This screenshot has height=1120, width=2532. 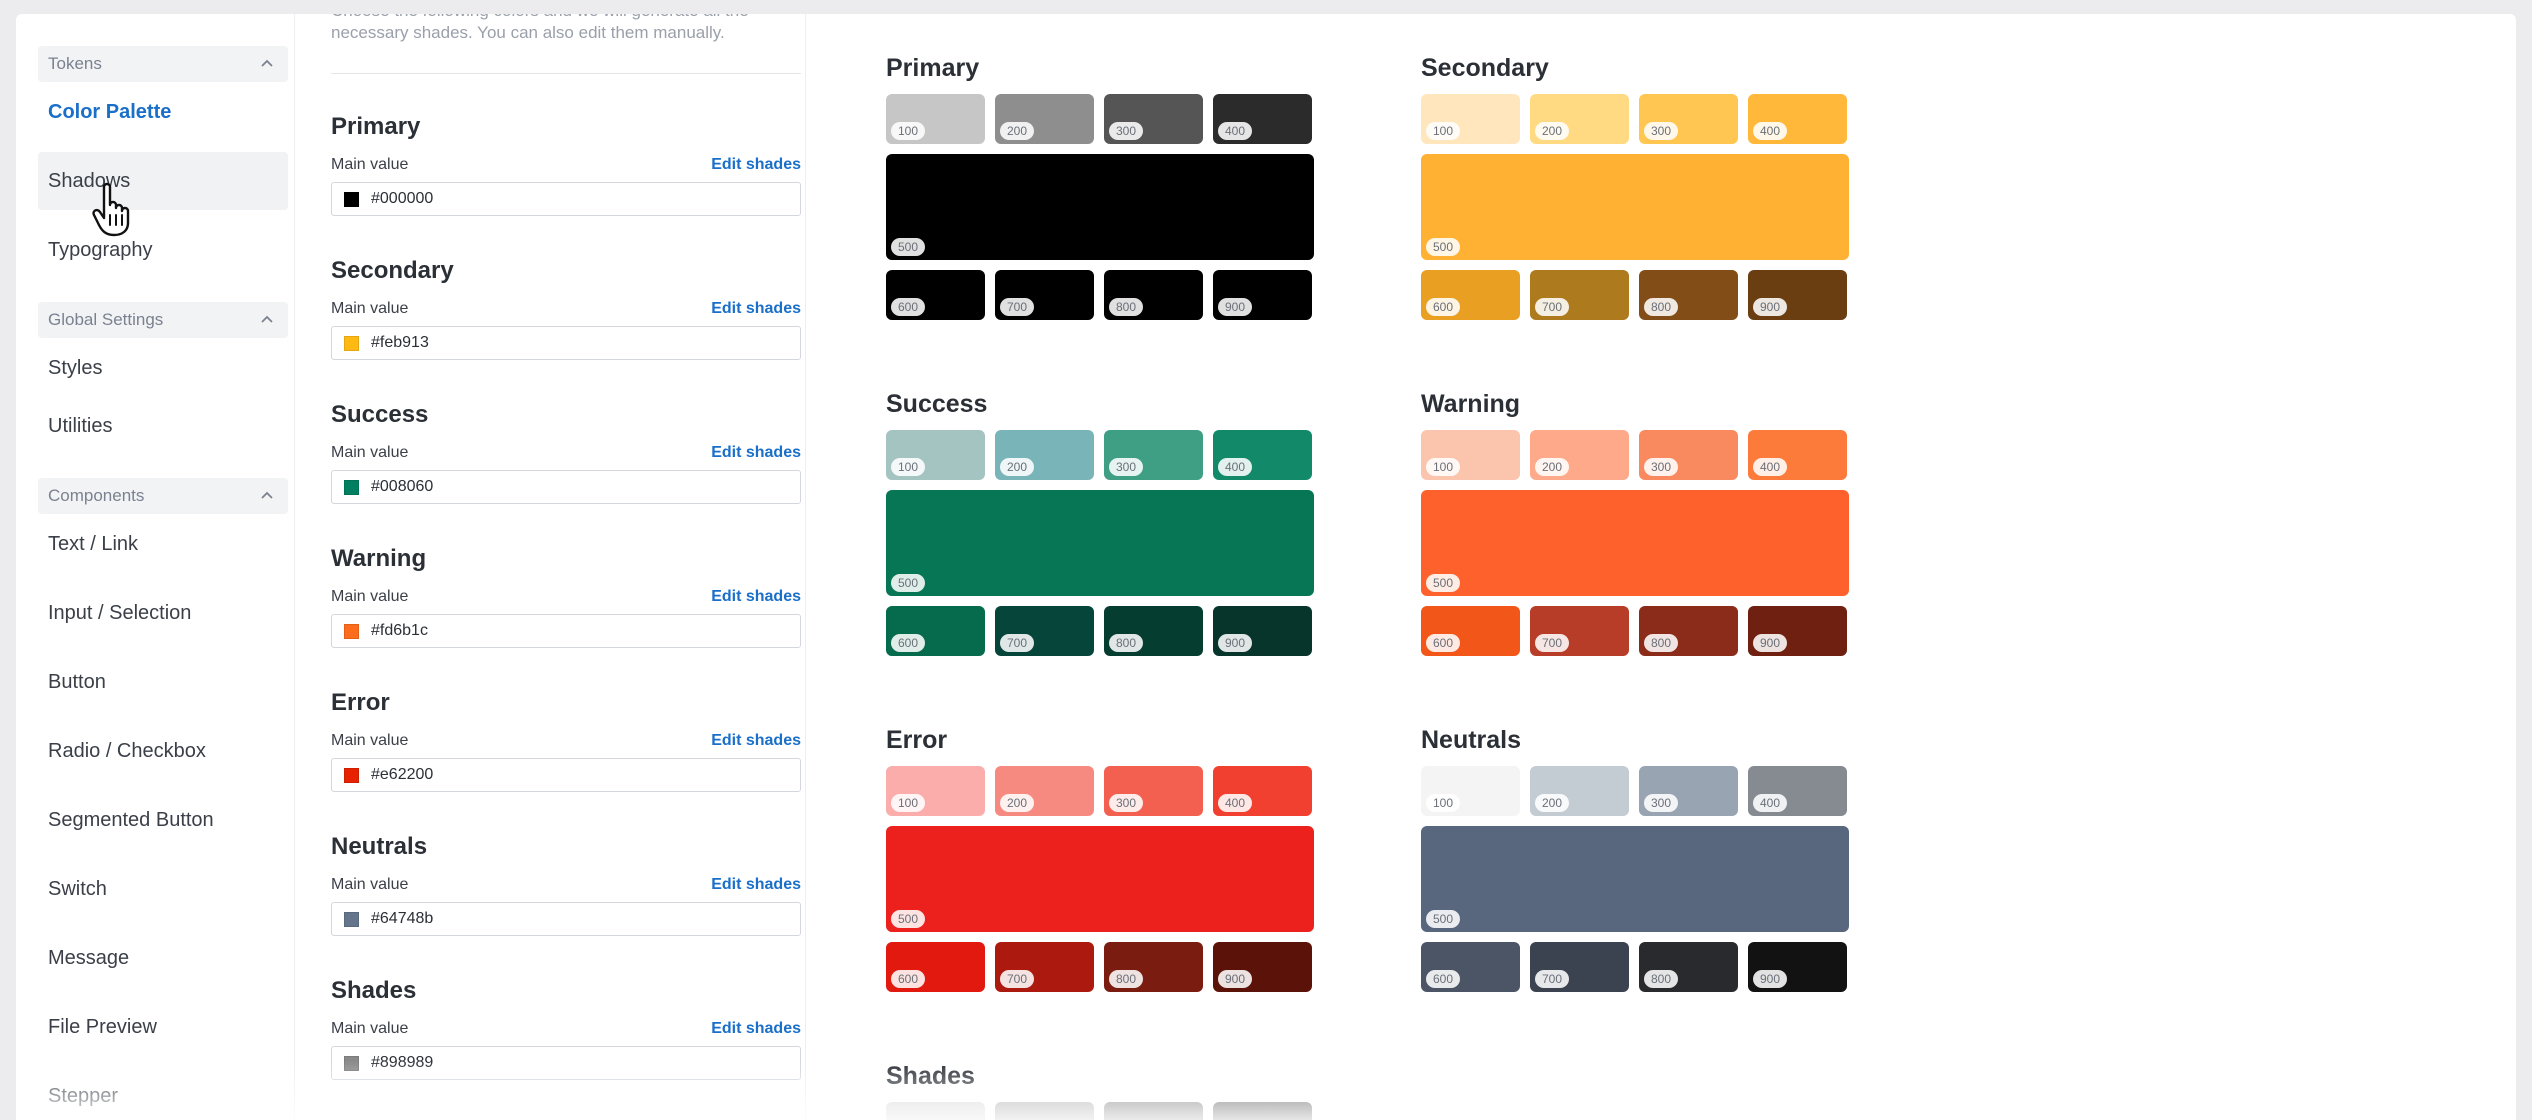 What do you see at coordinates (163, 496) in the screenshot?
I see `group-header-components: Components` at bounding box center [163, 496].